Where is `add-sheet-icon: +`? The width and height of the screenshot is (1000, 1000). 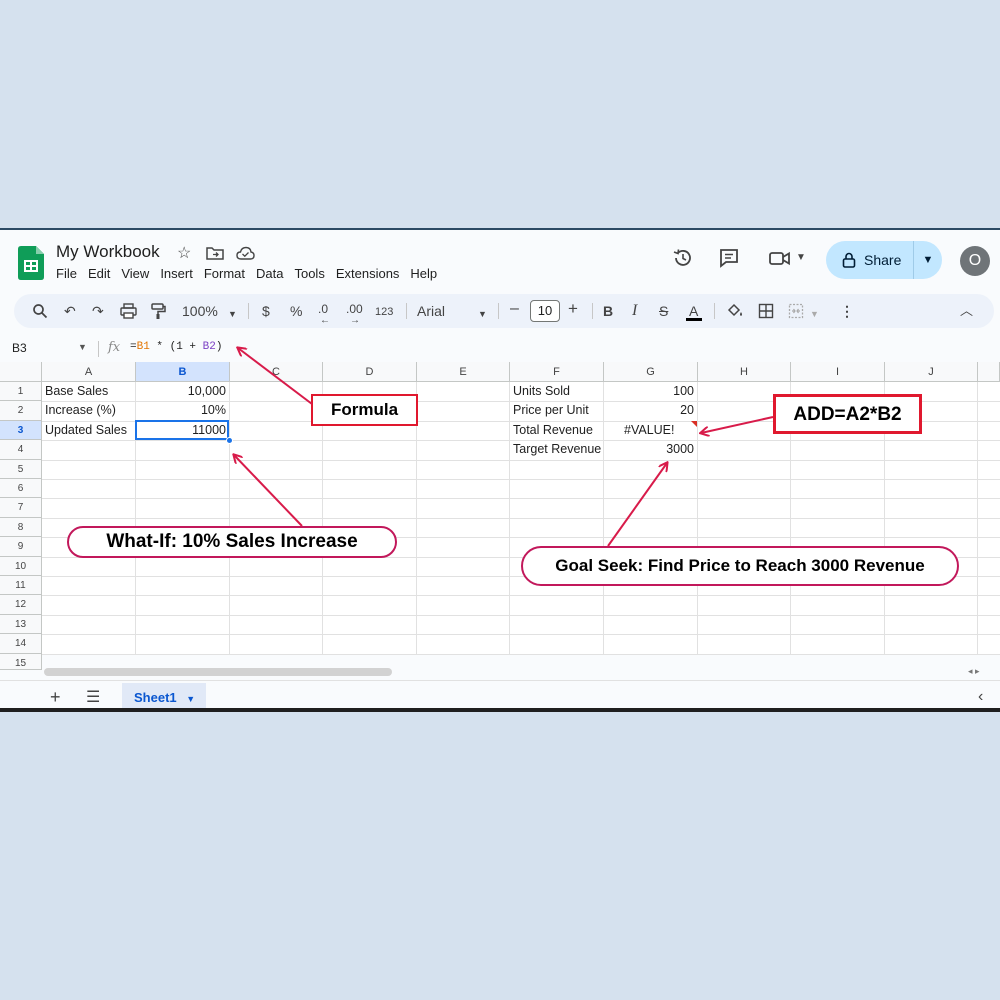 add-sheet-icon: + is located at coordinates (55, 697).